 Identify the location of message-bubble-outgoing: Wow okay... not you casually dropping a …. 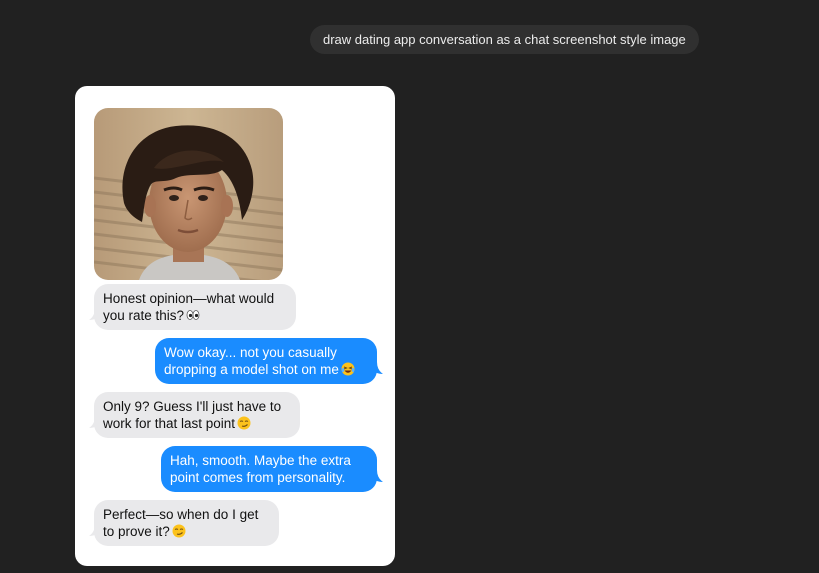
(266, 361).